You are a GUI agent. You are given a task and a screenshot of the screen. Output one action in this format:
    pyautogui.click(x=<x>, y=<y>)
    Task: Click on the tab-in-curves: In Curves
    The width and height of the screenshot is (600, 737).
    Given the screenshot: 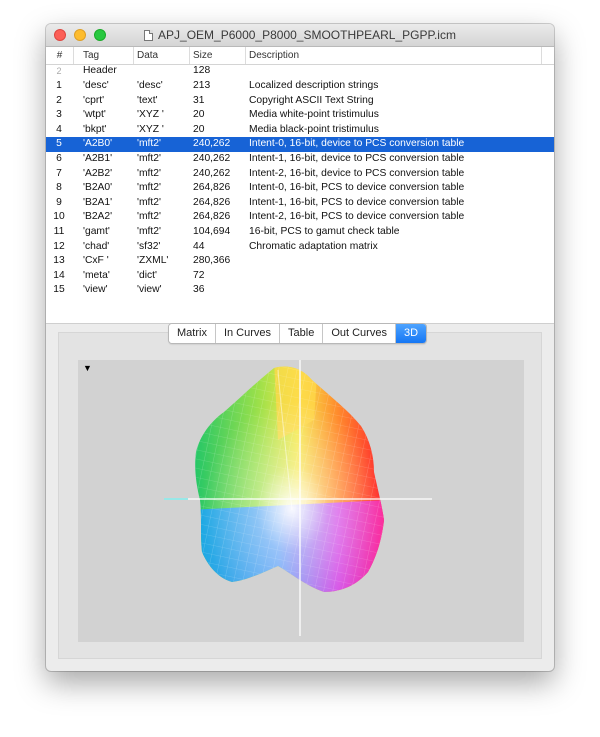 What is the action you would take?
    pyautogui.click(x=248, y=333)
    